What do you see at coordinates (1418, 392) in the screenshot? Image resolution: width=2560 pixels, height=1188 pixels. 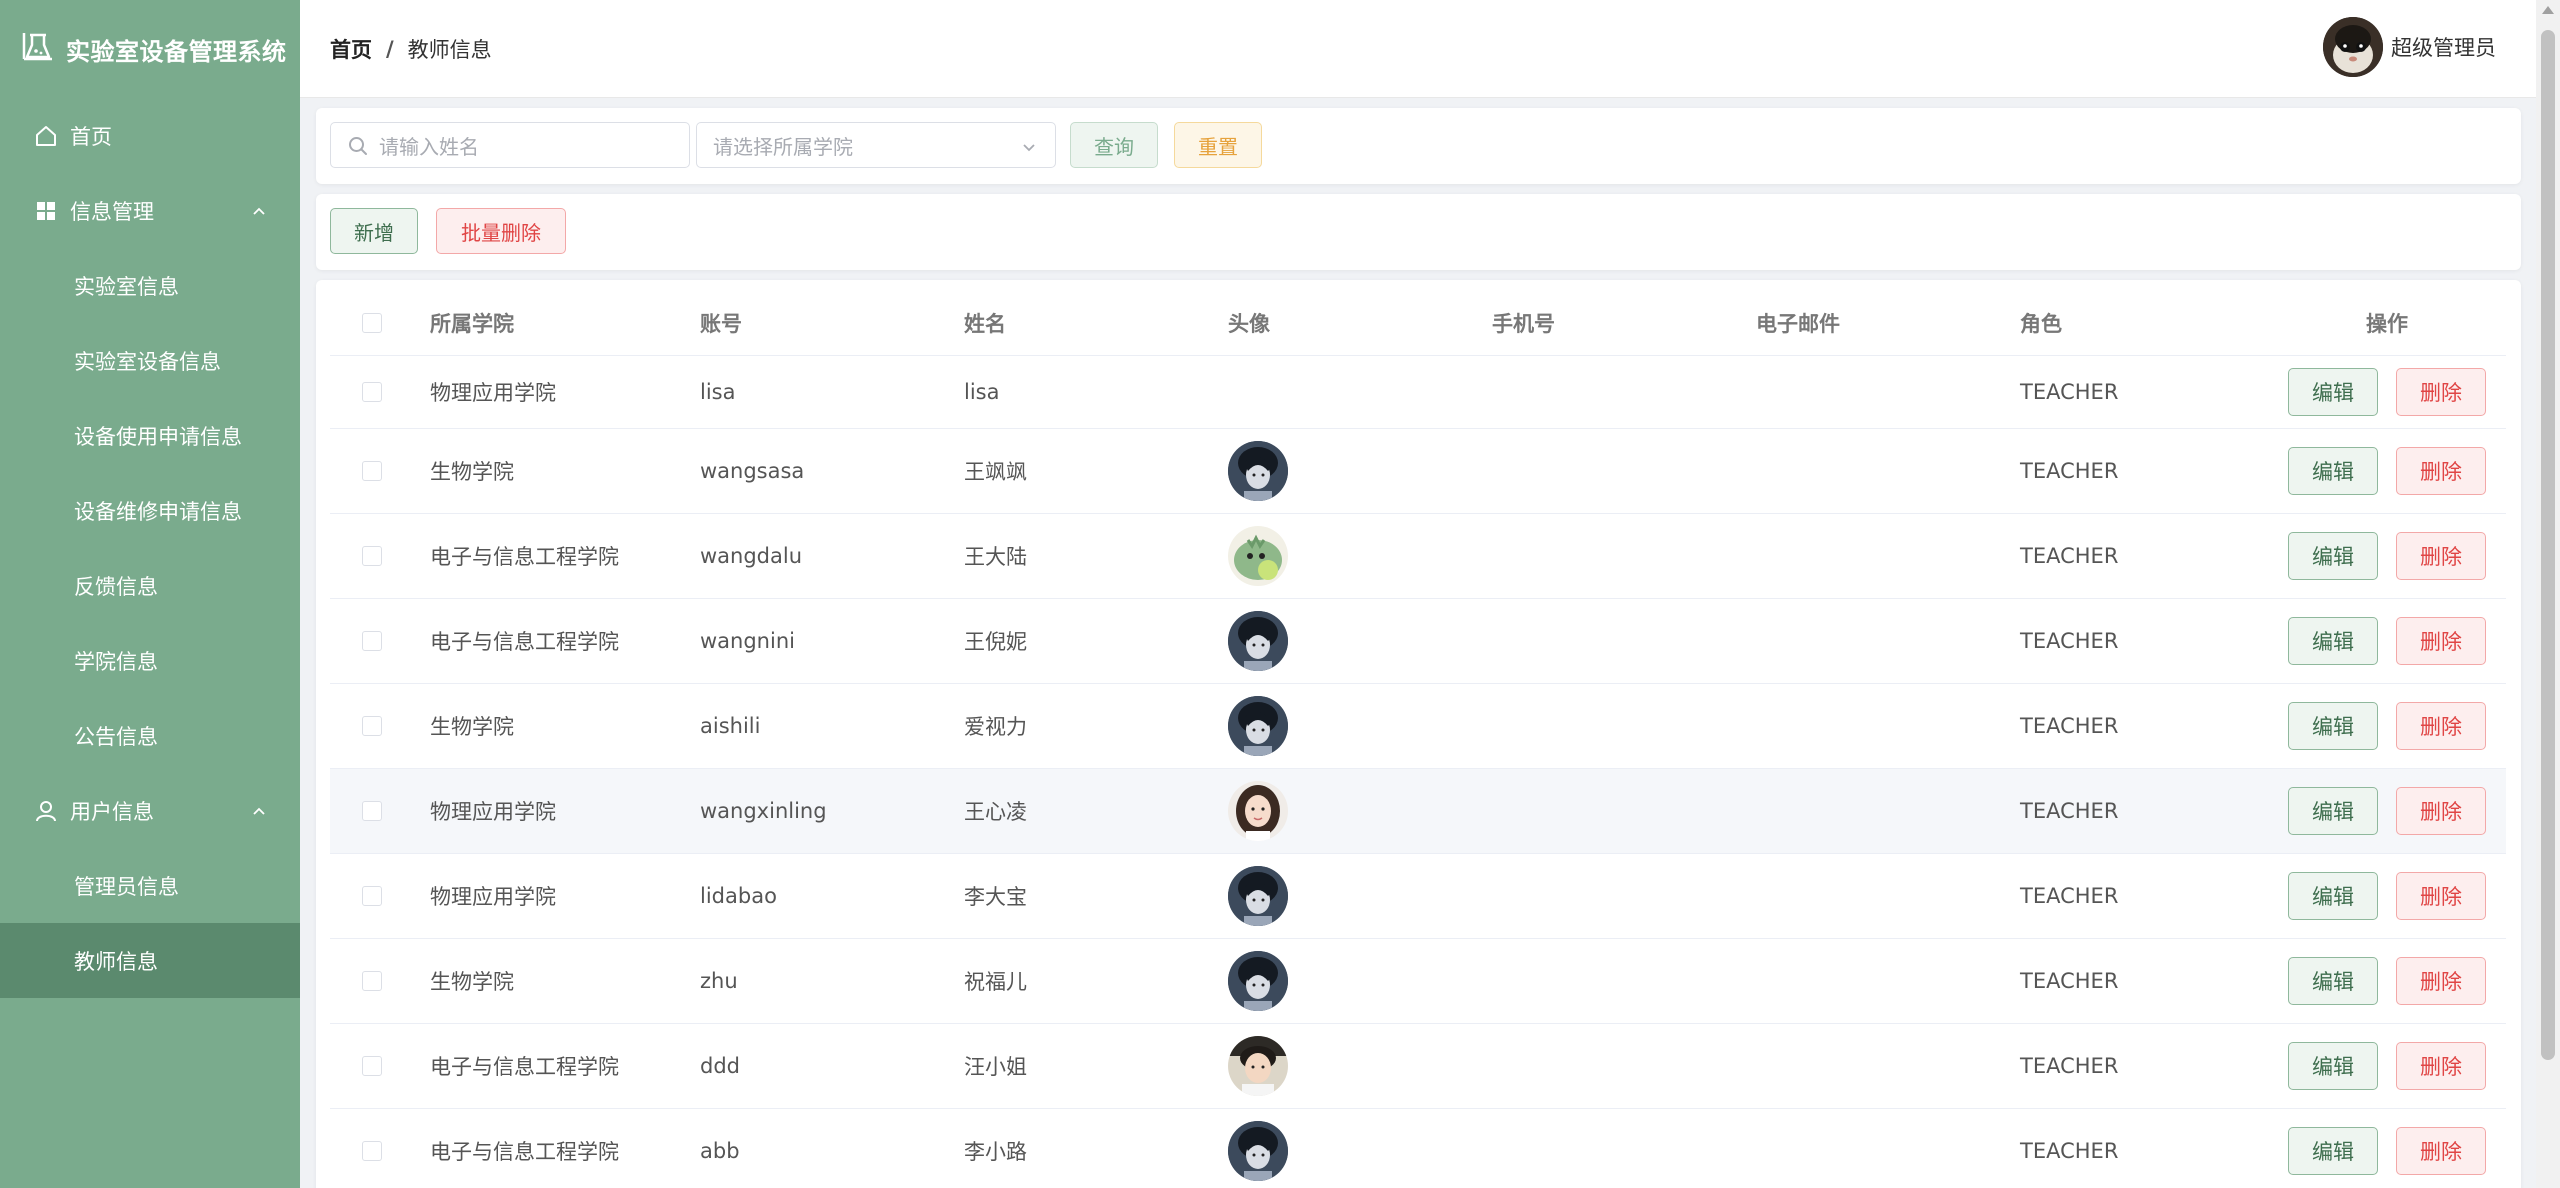 I see `table-row: 物理应用学院 lisa lisa TEACHER 编辑 删除` at bounding box center [1418, 392].